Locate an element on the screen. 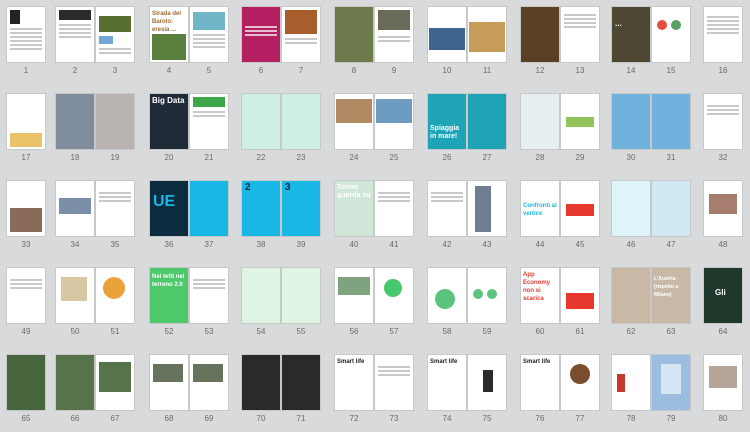 Image resolution: width=750 pixels, height=432 pixels. spread-50-51: 50 51 is located at coordinates (95, 301).